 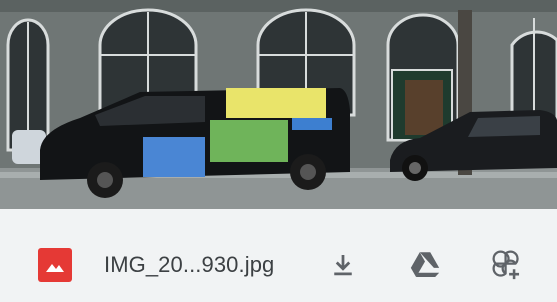 I want to click on google-photos-add-icon, so click(x=506, y=265).